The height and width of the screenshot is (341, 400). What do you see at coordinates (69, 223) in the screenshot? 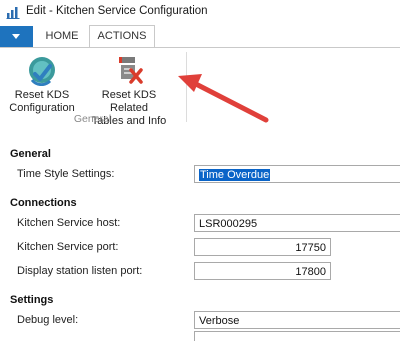
I see `kitchen-service-host-label: Kitchen Service host:` at bounding box center [69, 223].